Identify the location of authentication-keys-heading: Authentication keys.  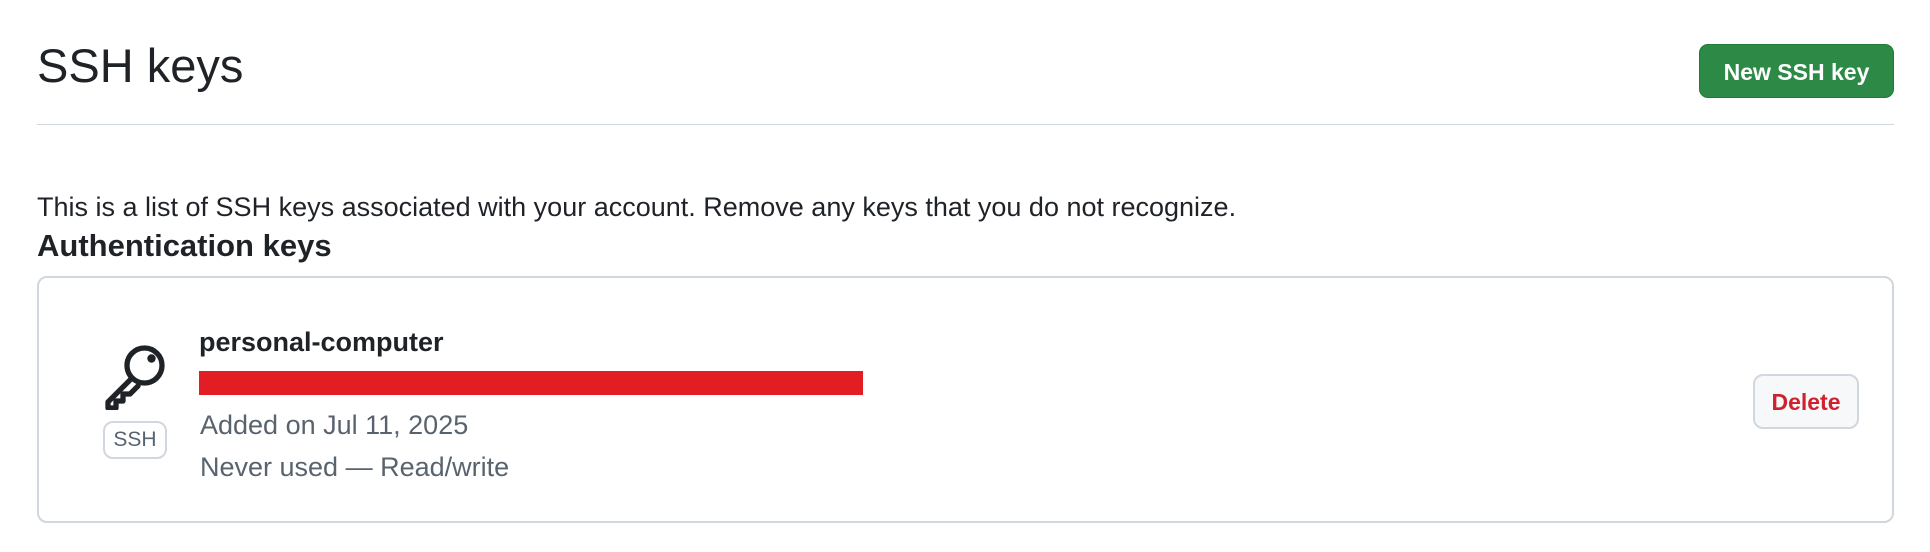
(184, 245).